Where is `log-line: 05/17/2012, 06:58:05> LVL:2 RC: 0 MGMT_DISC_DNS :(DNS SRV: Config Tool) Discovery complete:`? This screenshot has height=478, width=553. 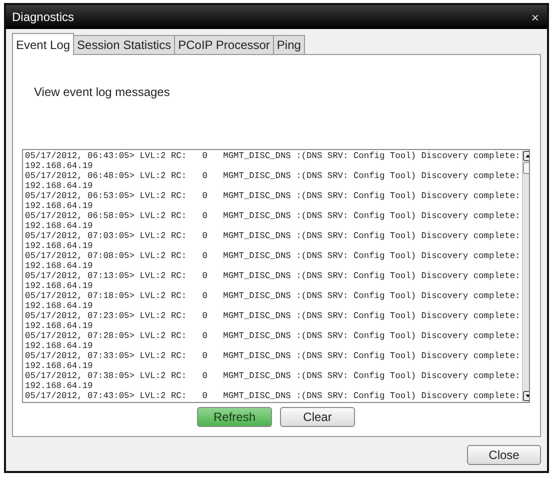 log-line: 05/17/2012, 06:58:05> LVL:2 RC: 0 MGMT_DISC_DNS :(DNS SRV: Config Tool) Discovery complete: is located at coordinates (272, 216).